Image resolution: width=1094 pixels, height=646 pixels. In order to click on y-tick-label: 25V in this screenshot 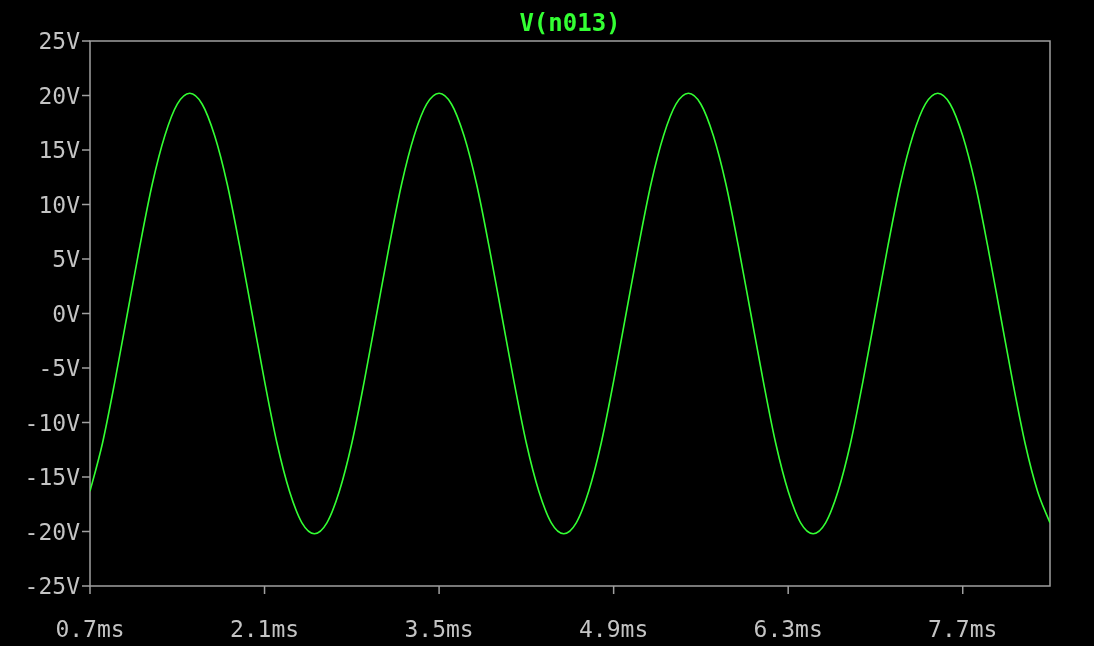, I will do `click(59, 41)`.